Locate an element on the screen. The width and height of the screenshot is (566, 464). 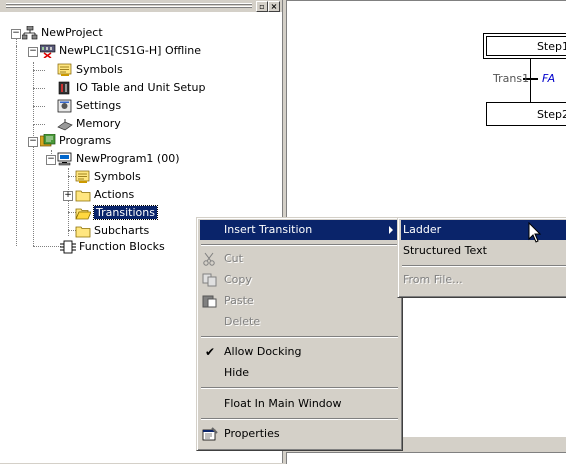
settings-icon is located at coordinates (65, 106).